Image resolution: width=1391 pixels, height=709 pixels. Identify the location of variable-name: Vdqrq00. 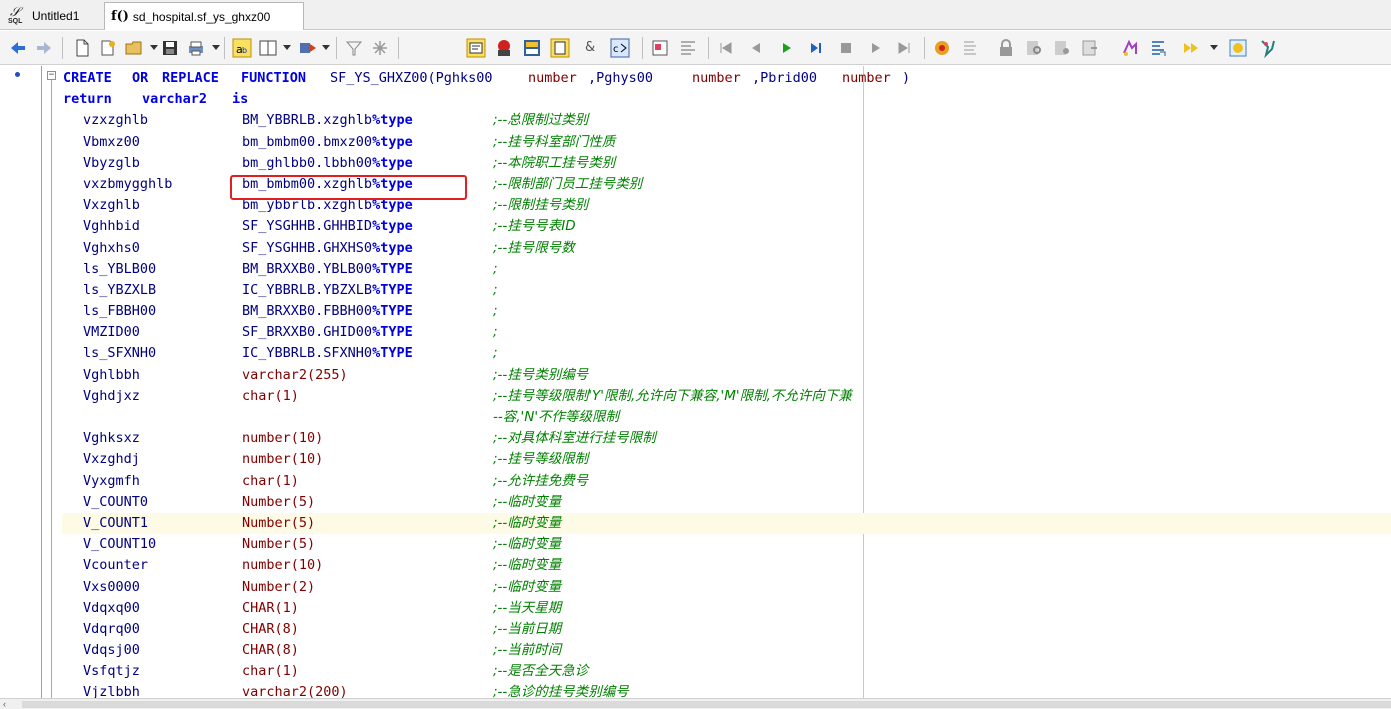
(111, 628).